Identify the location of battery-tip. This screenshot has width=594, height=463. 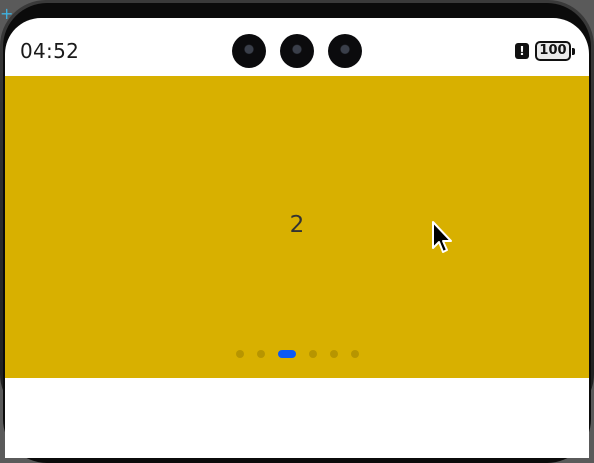
(573, 51).